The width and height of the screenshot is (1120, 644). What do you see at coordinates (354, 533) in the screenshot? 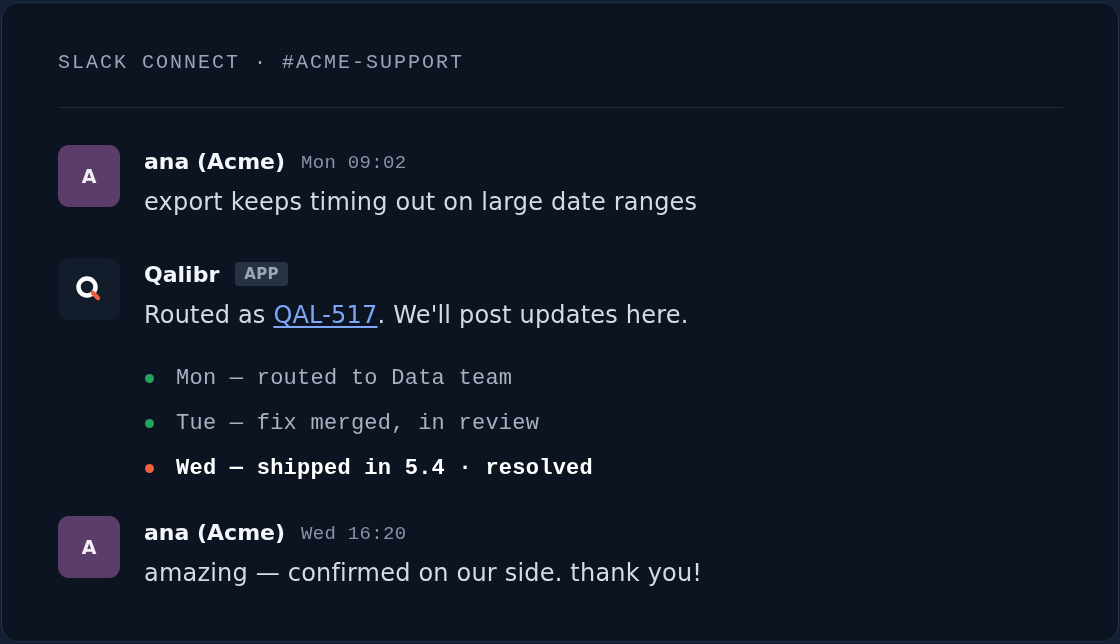
I see `message-time: Wed 16:20` at bounding box center [354, 533].